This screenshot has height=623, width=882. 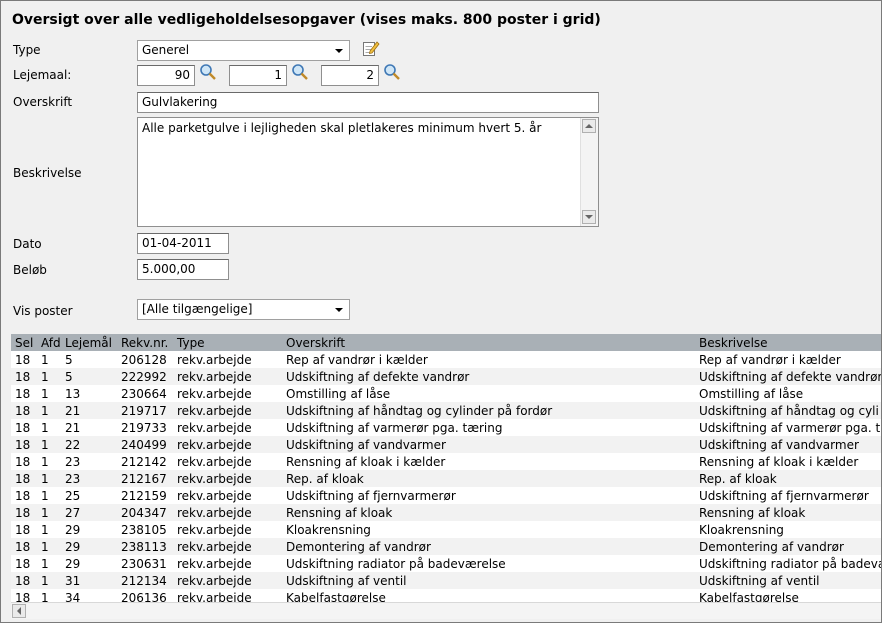 I want to click on cell-beskrivelse: Rensning af kloak, so click(x=788, y=512).